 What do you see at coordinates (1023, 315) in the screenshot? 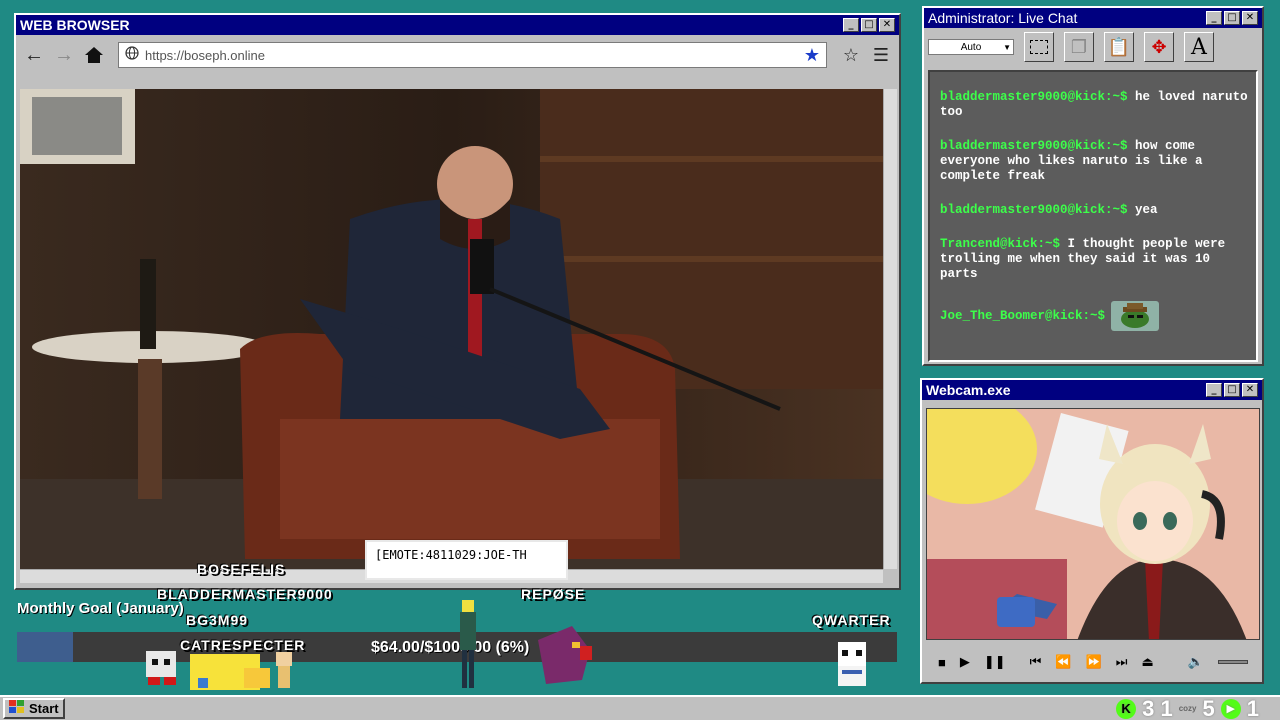
I see `chat-username: Joe_The_Boomer@kick:~$` at bounding box center [1023, 315].